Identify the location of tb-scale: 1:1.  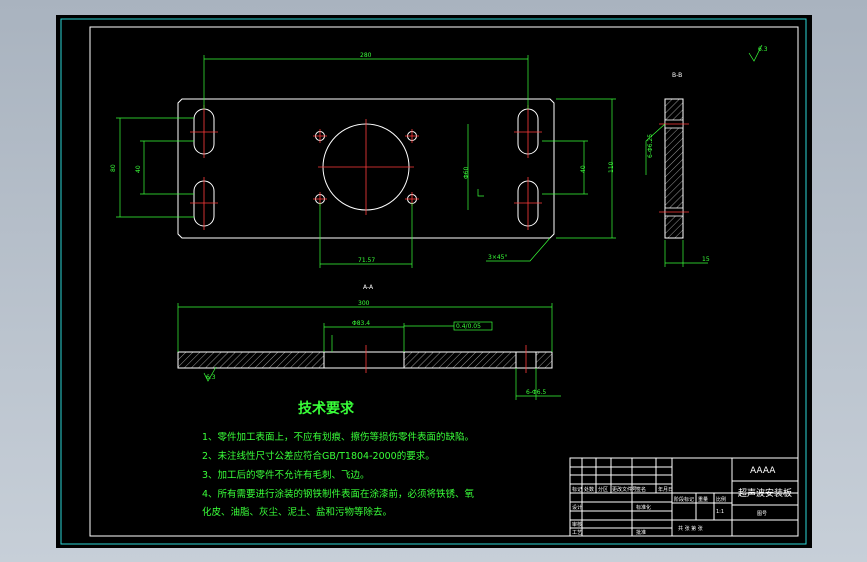
(720, 512).